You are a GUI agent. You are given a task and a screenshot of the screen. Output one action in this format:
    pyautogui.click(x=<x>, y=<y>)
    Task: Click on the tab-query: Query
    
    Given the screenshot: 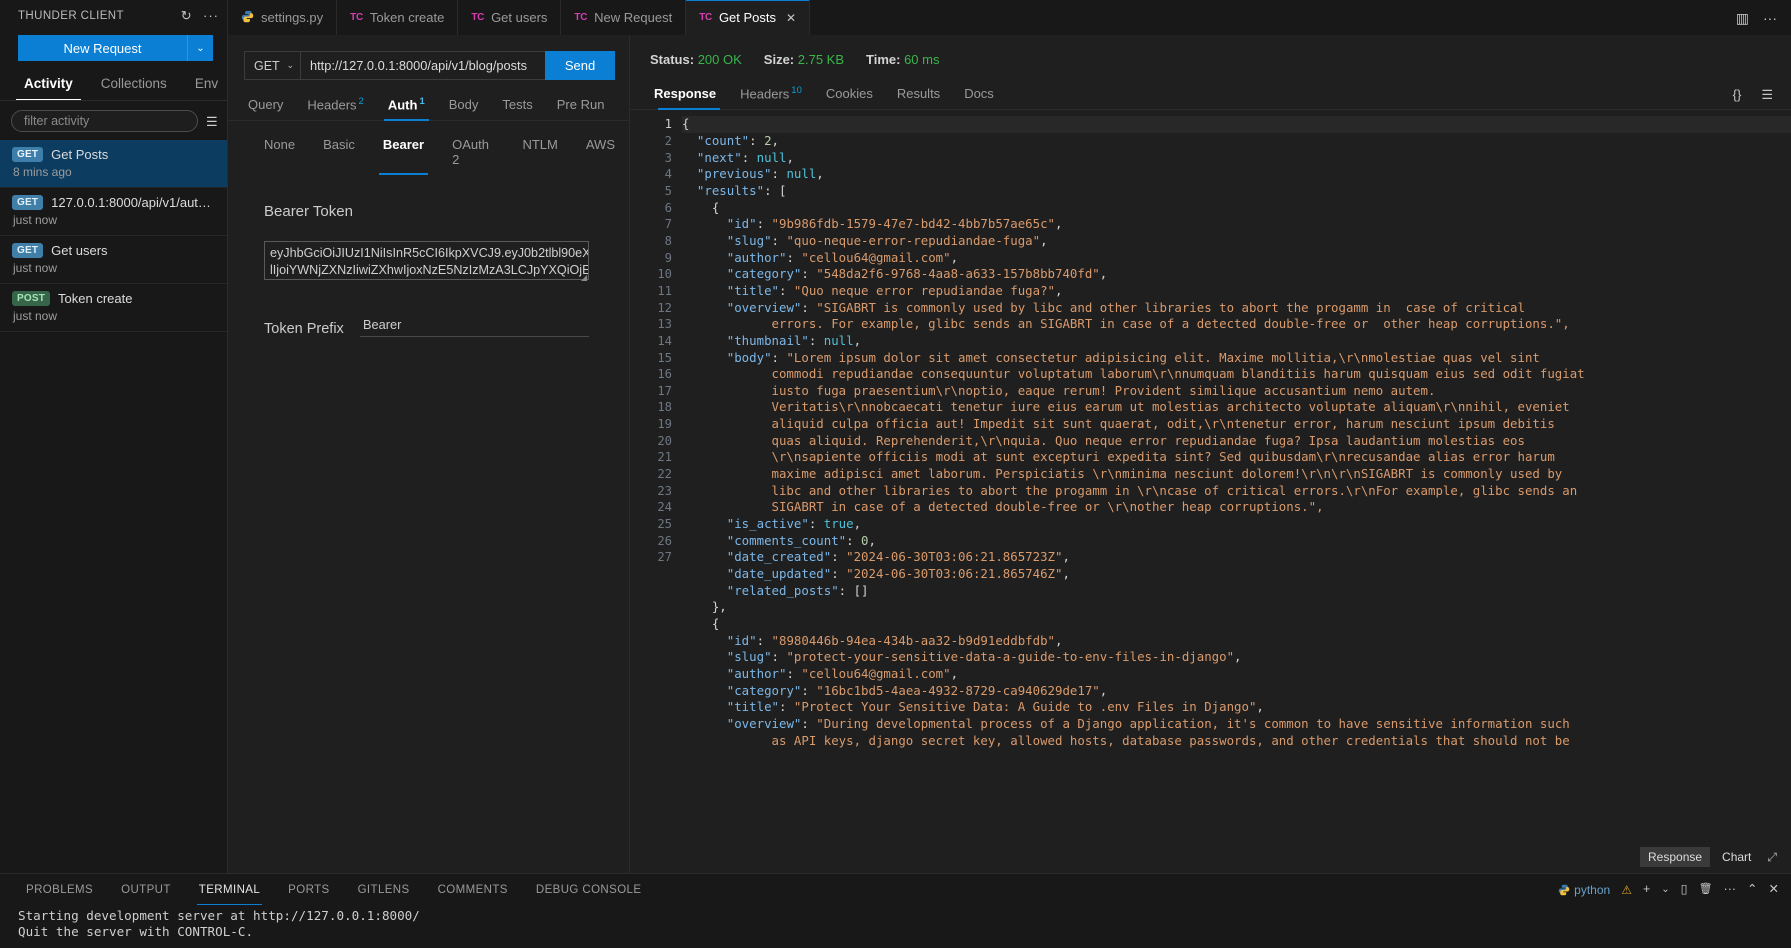 What is the action you would take?
    pyautogui.click(x=269, y=108)
    